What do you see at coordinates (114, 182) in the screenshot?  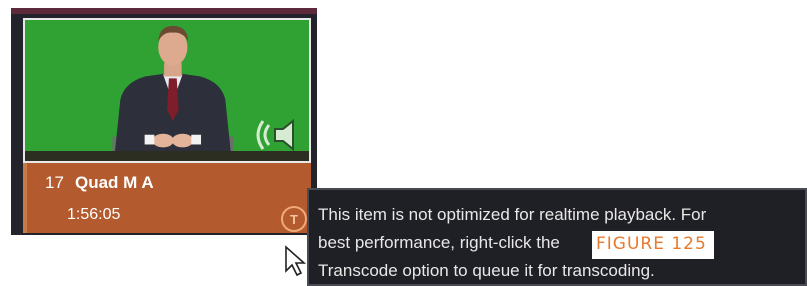 I see `clip-name: Quad M A` at bounding box center [114, 182].